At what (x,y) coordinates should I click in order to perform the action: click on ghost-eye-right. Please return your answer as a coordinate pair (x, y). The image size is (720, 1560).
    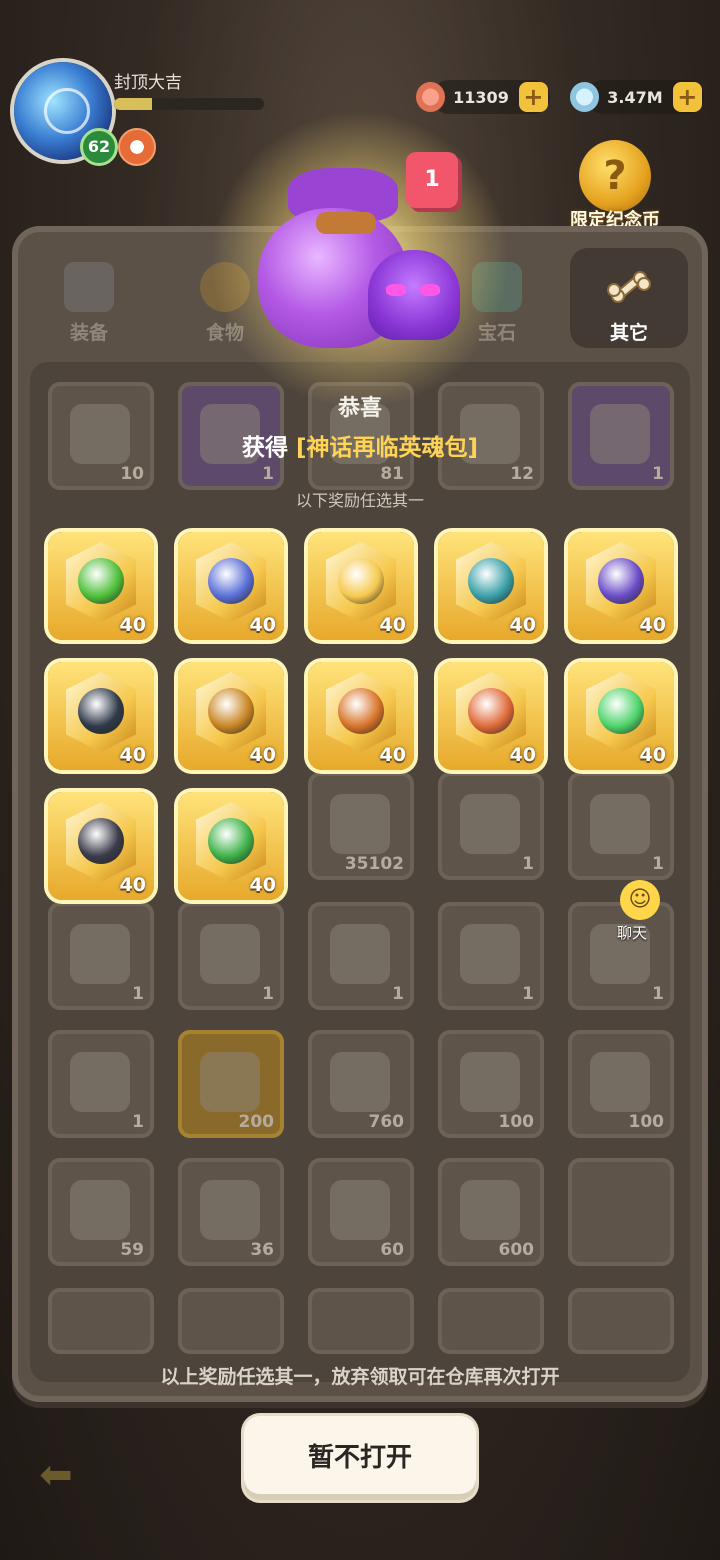
    Looking at the image, I should click on (430, 290).